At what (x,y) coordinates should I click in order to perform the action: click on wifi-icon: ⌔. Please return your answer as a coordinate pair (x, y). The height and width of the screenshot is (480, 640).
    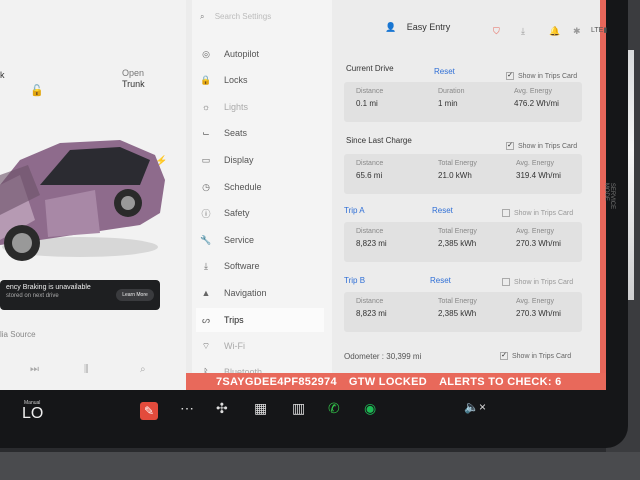
    Looking at the image, I should click on (206, 345).